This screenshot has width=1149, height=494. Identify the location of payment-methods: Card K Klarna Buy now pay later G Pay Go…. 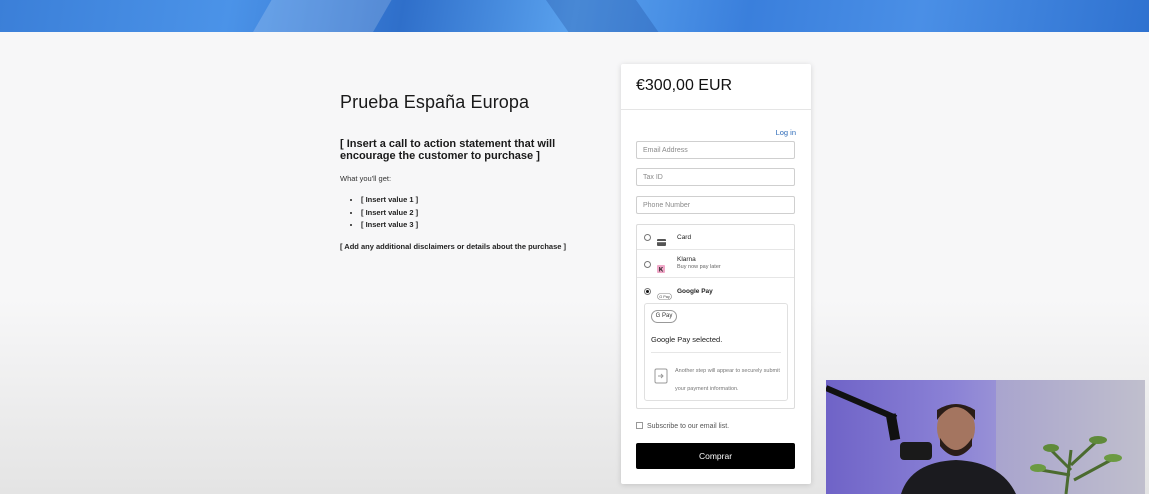
(715, 316).